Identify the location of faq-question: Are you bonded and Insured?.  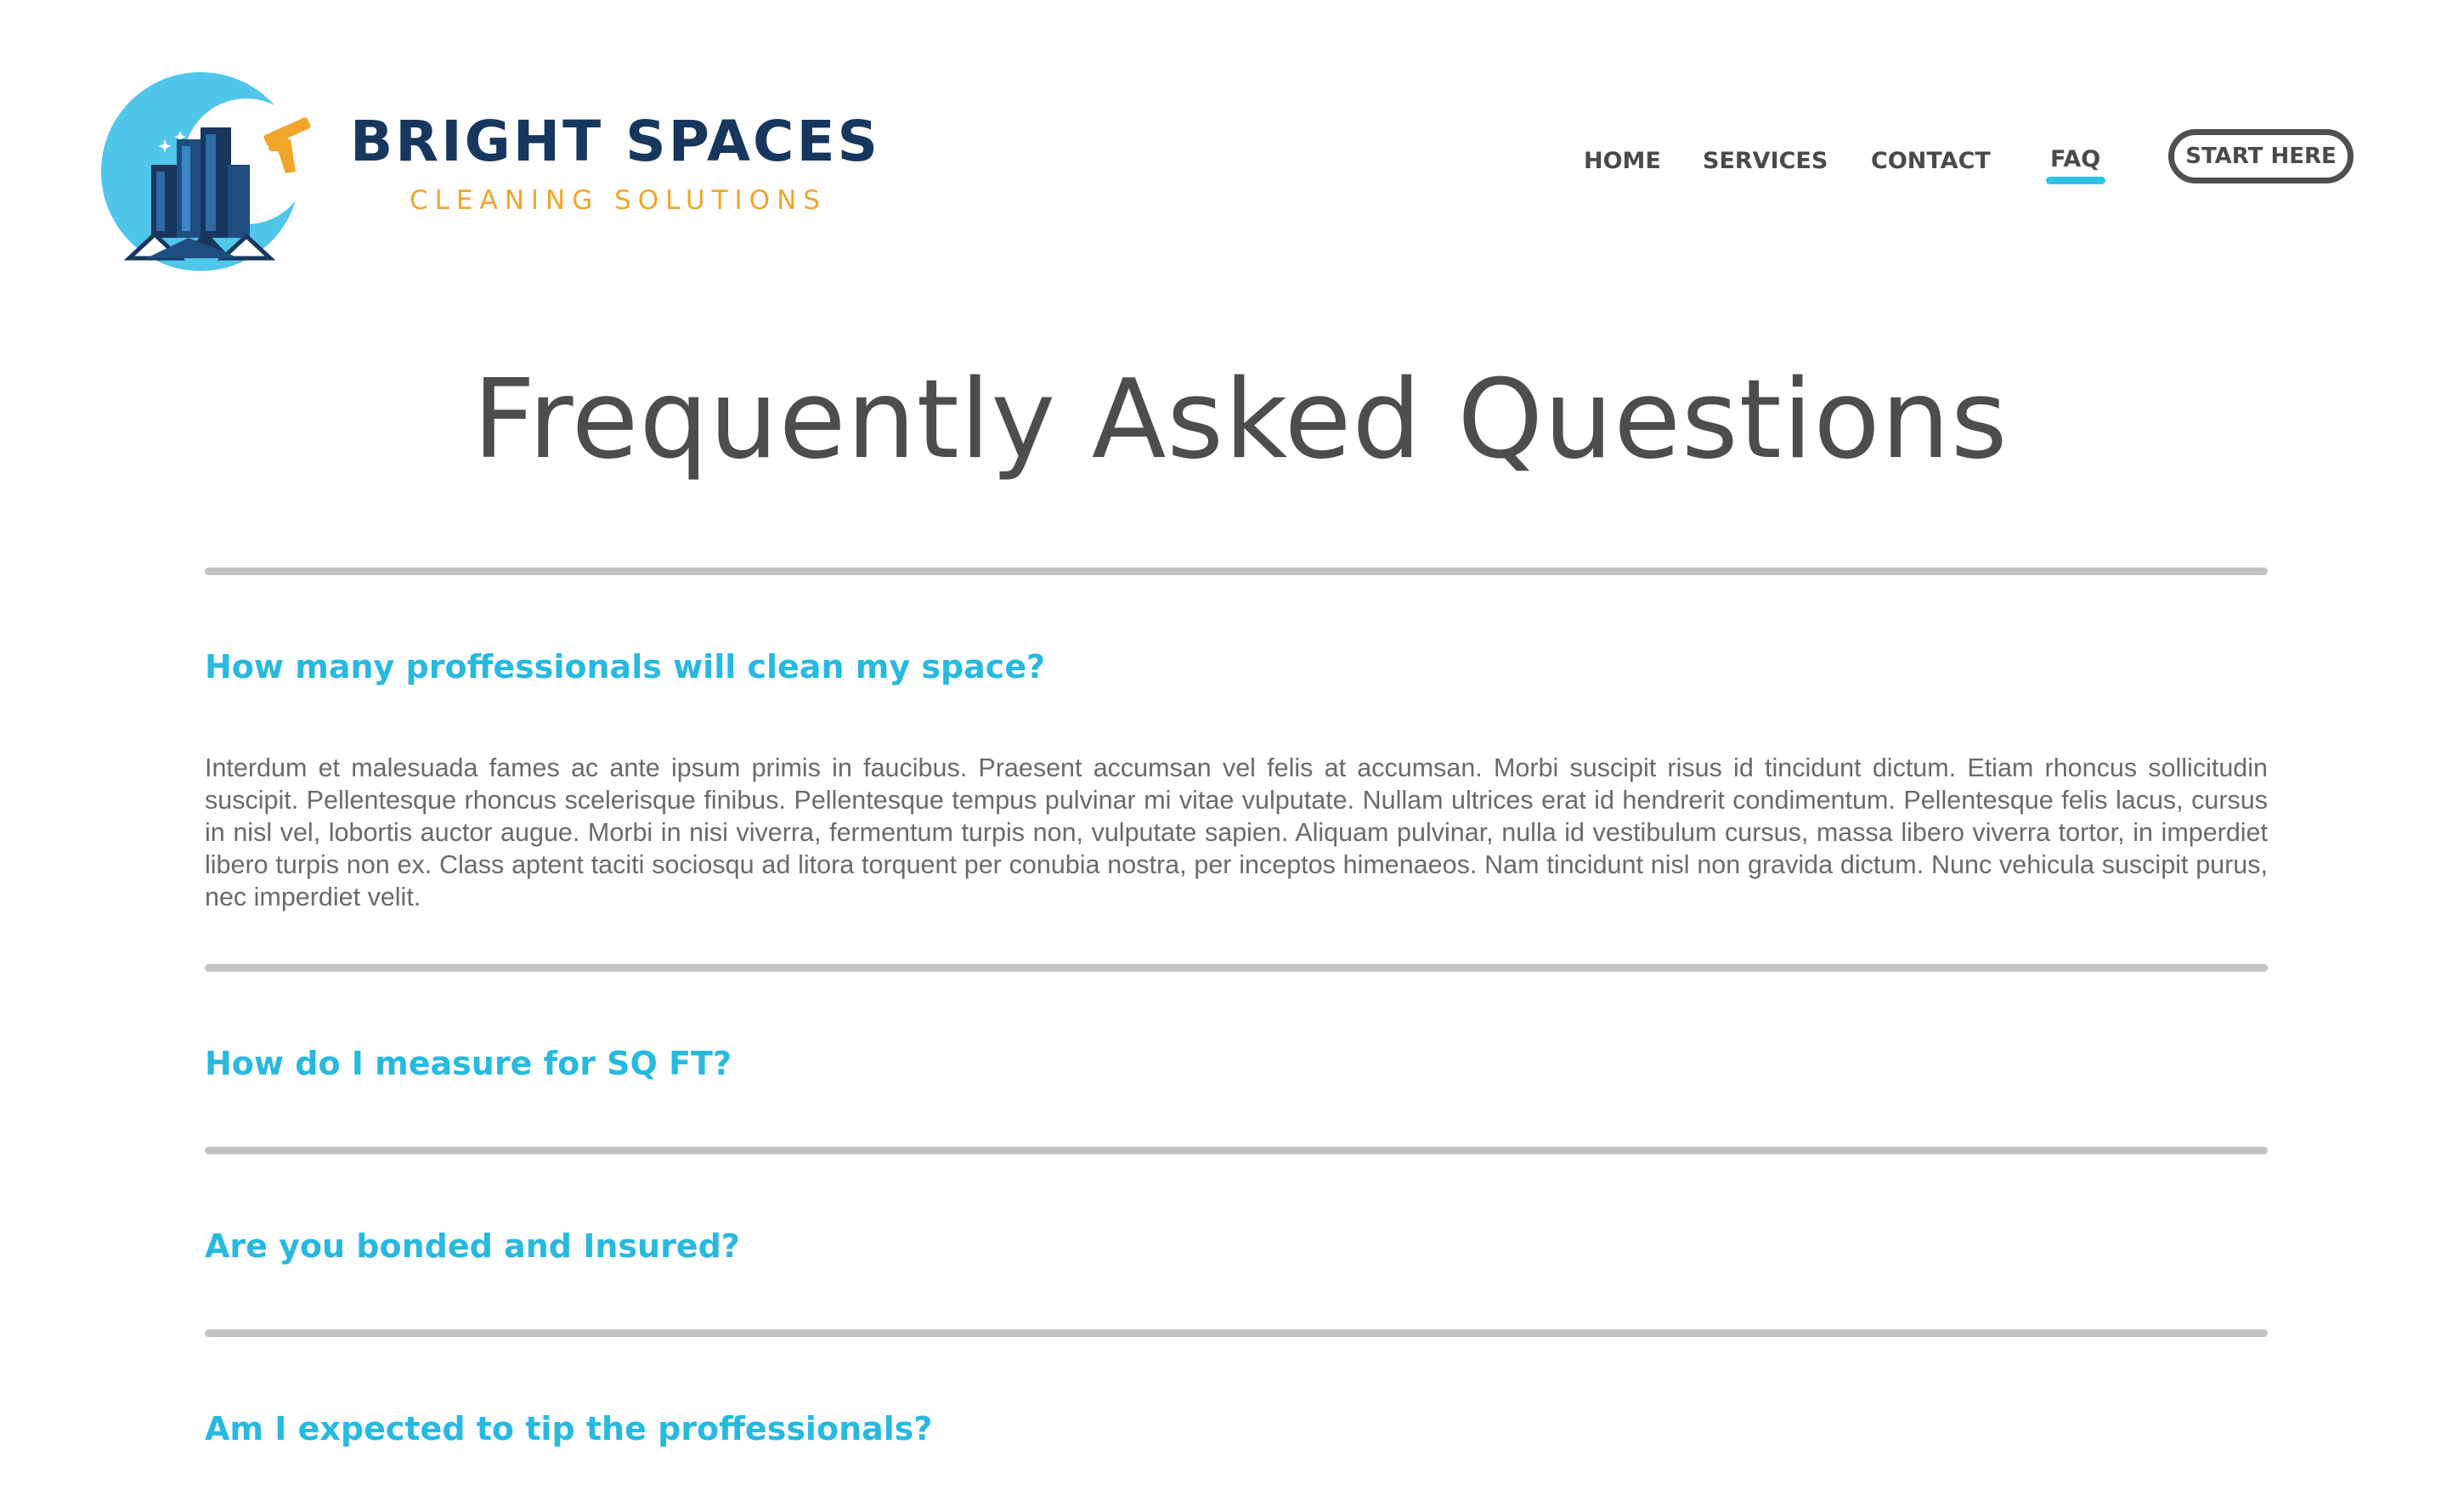
(1236, 1241).